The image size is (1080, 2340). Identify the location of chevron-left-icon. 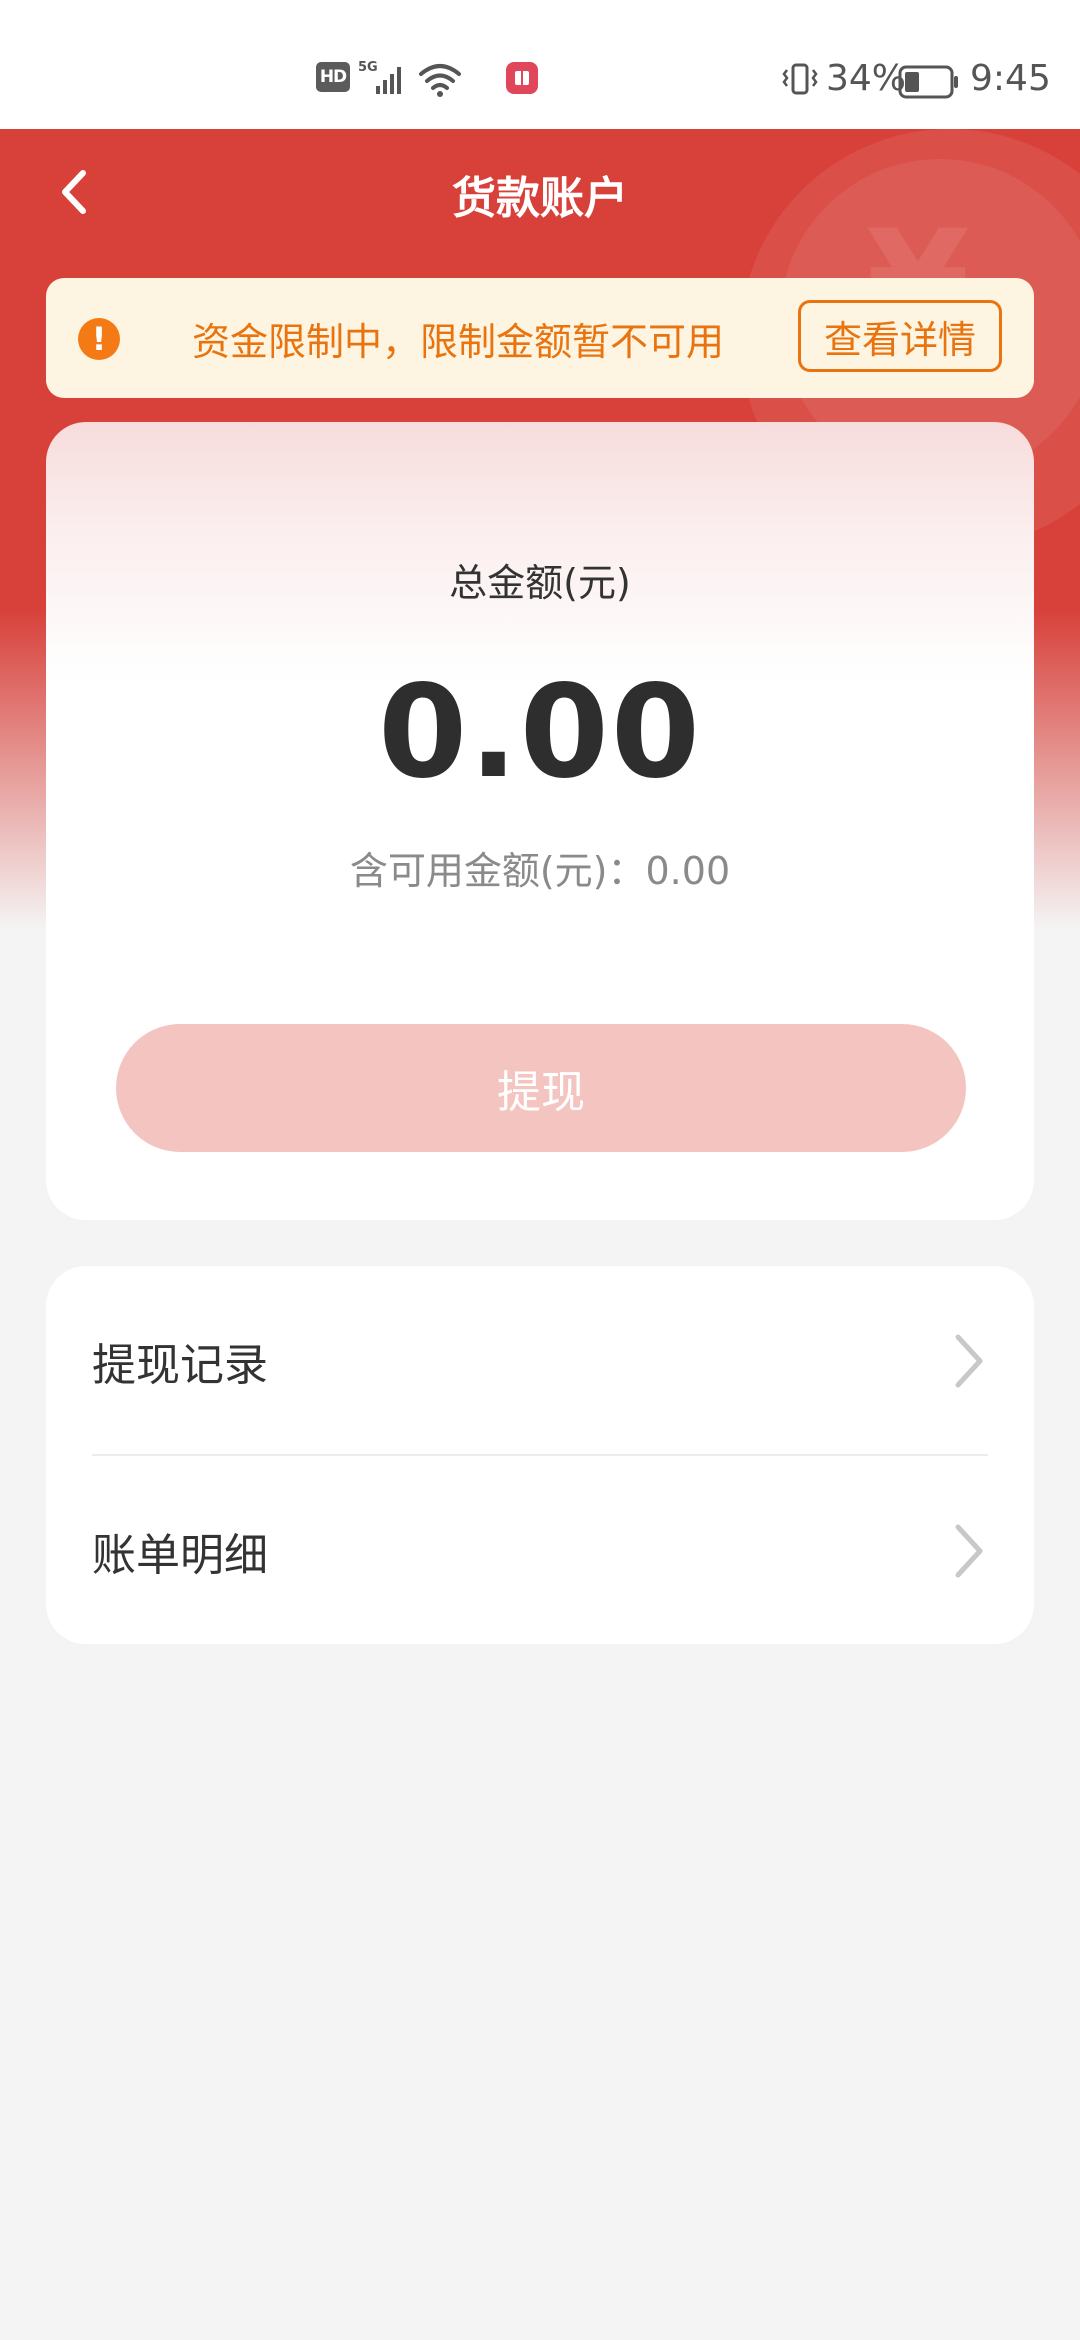
(75, 194).